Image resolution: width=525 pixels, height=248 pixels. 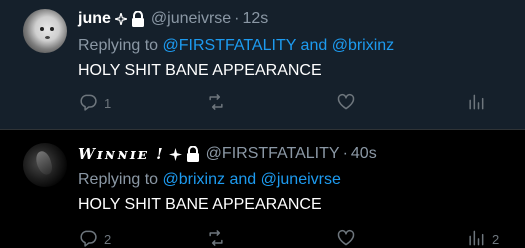 I want to click on views-button, so click(x=479, y=103).